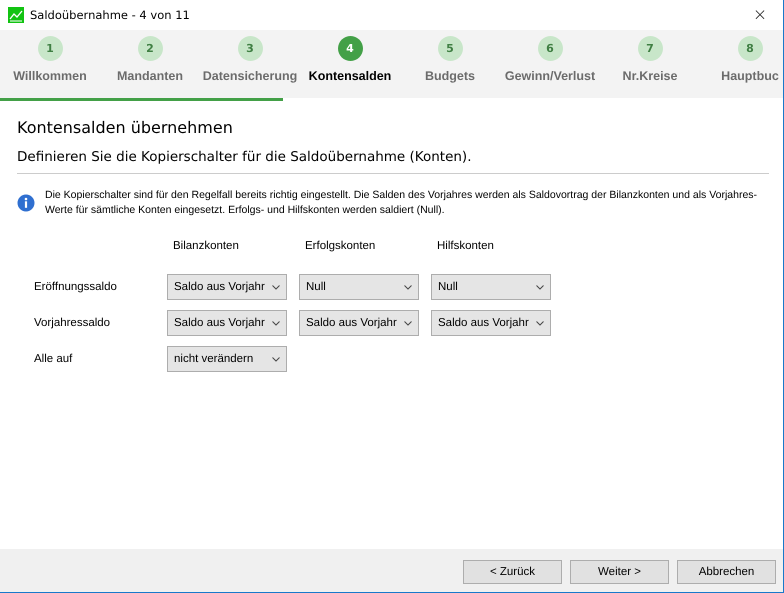 Image resolution: width=784 pixels, height=593 pixels. Describe the element at coordinates (250, 48) in the screenshot. I see `step-number: 3` at that location.